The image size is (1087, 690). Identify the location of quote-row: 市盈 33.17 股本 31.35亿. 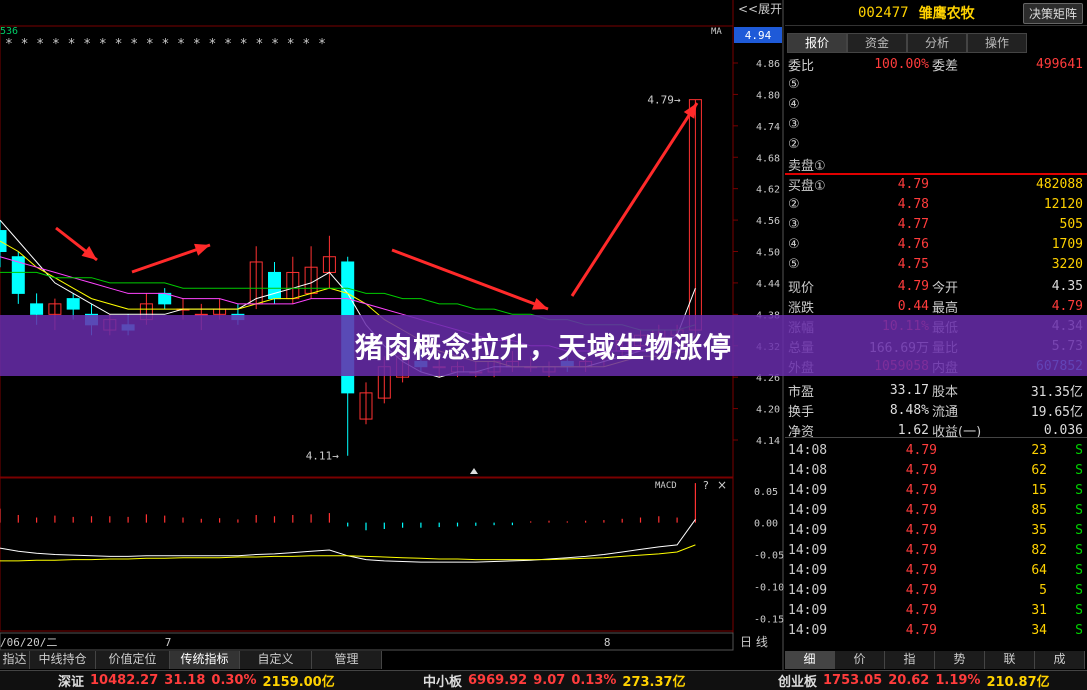
(936, 390).